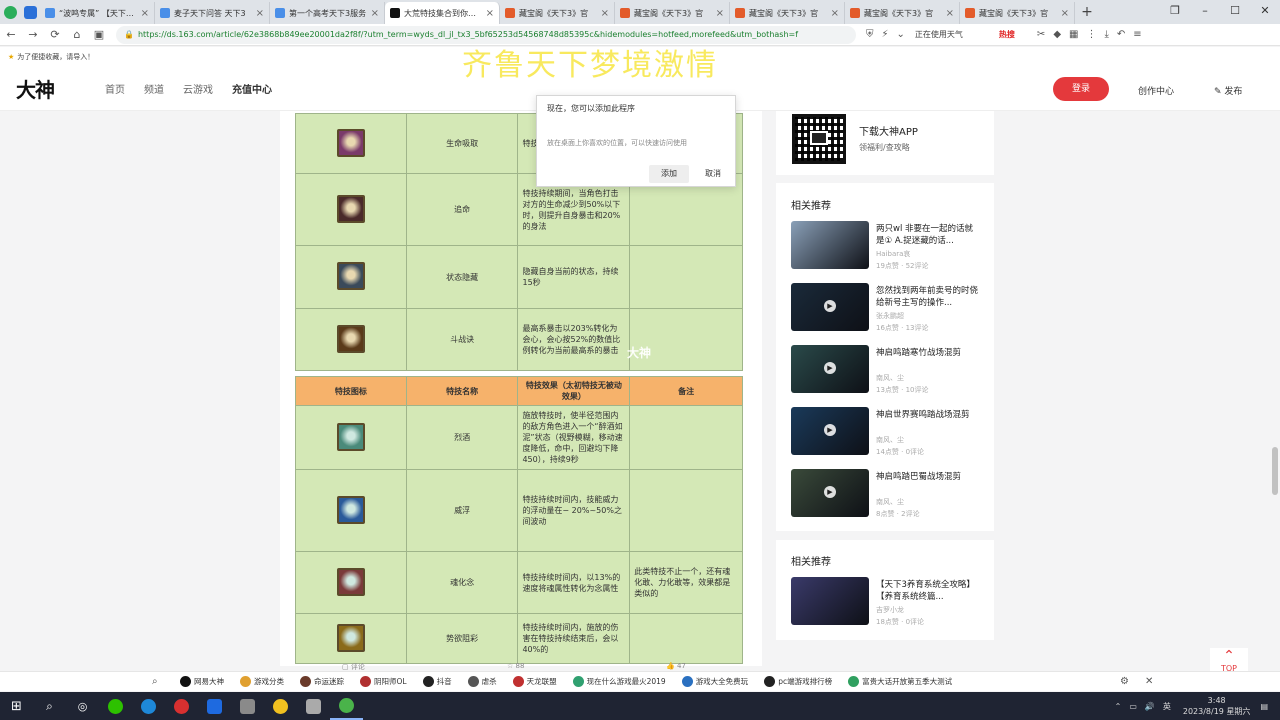 The height and width of the screenshot is (720, 1280). I want to click on bookmark-item: 网易大神, so click(202, 681).